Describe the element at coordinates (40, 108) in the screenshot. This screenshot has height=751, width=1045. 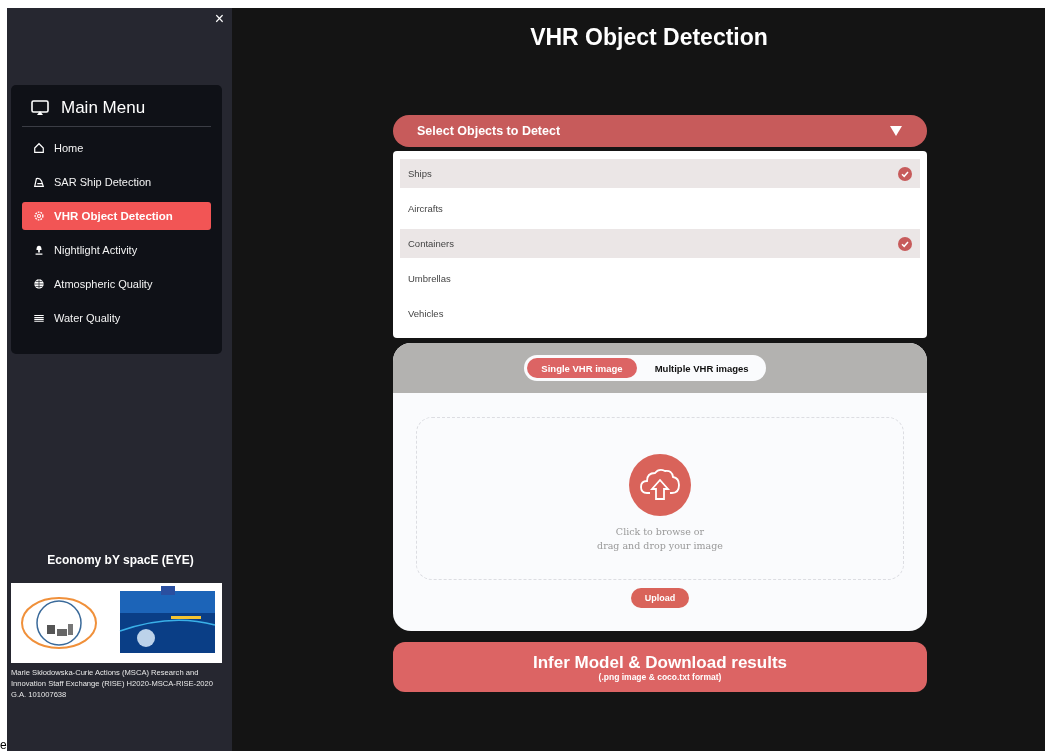
I see `monitor-icon` at that location.